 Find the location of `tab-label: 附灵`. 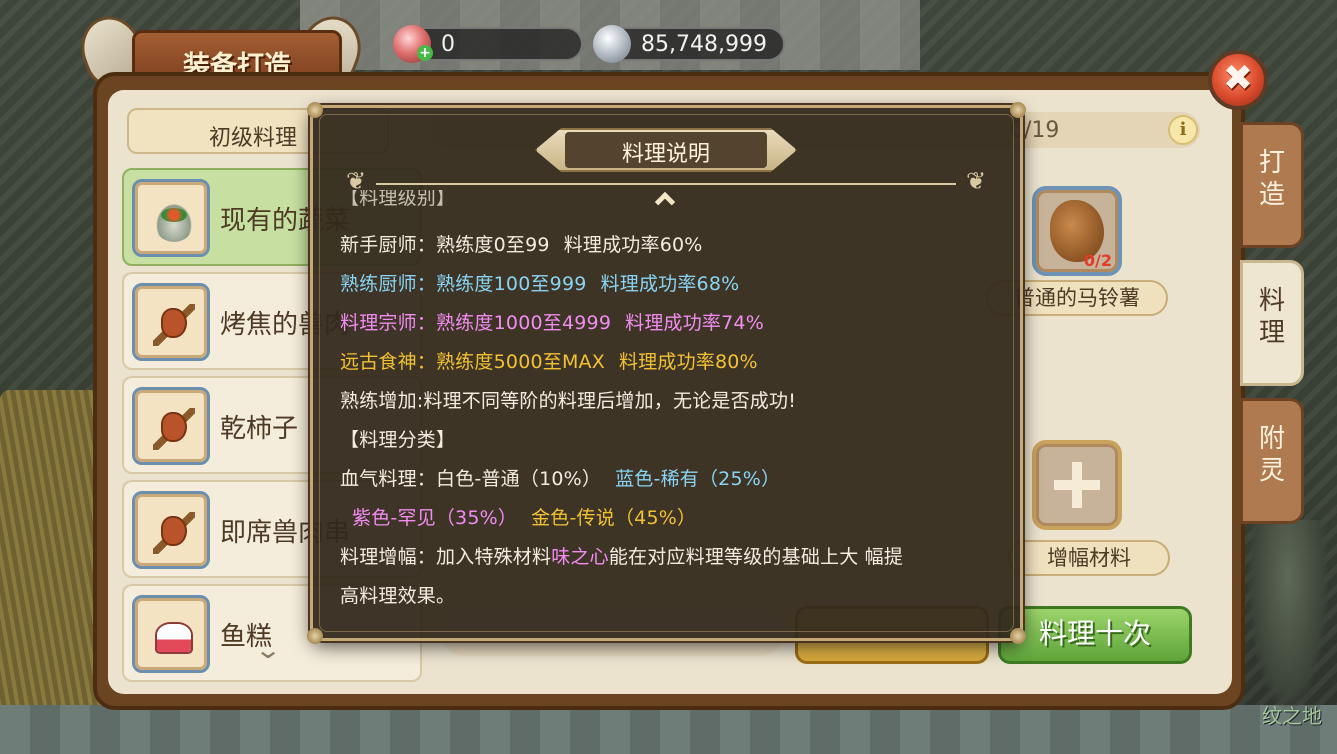

tab-label: 附灵 is located at coordinates (1271, 455).